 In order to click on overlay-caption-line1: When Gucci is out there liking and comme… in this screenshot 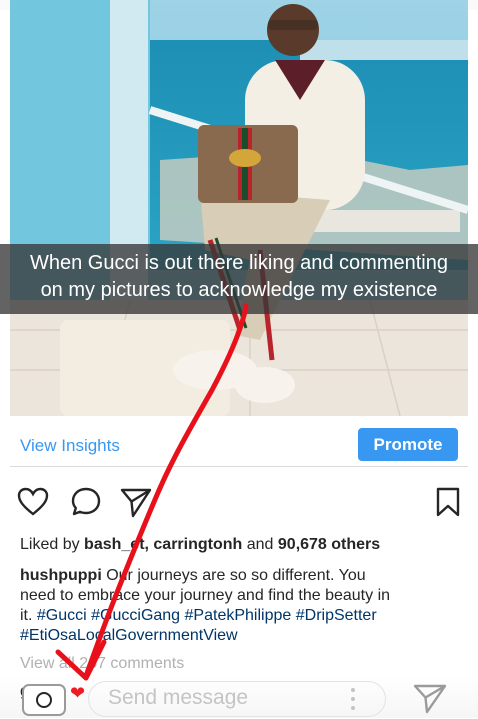, I will do `click(239, 263)`.